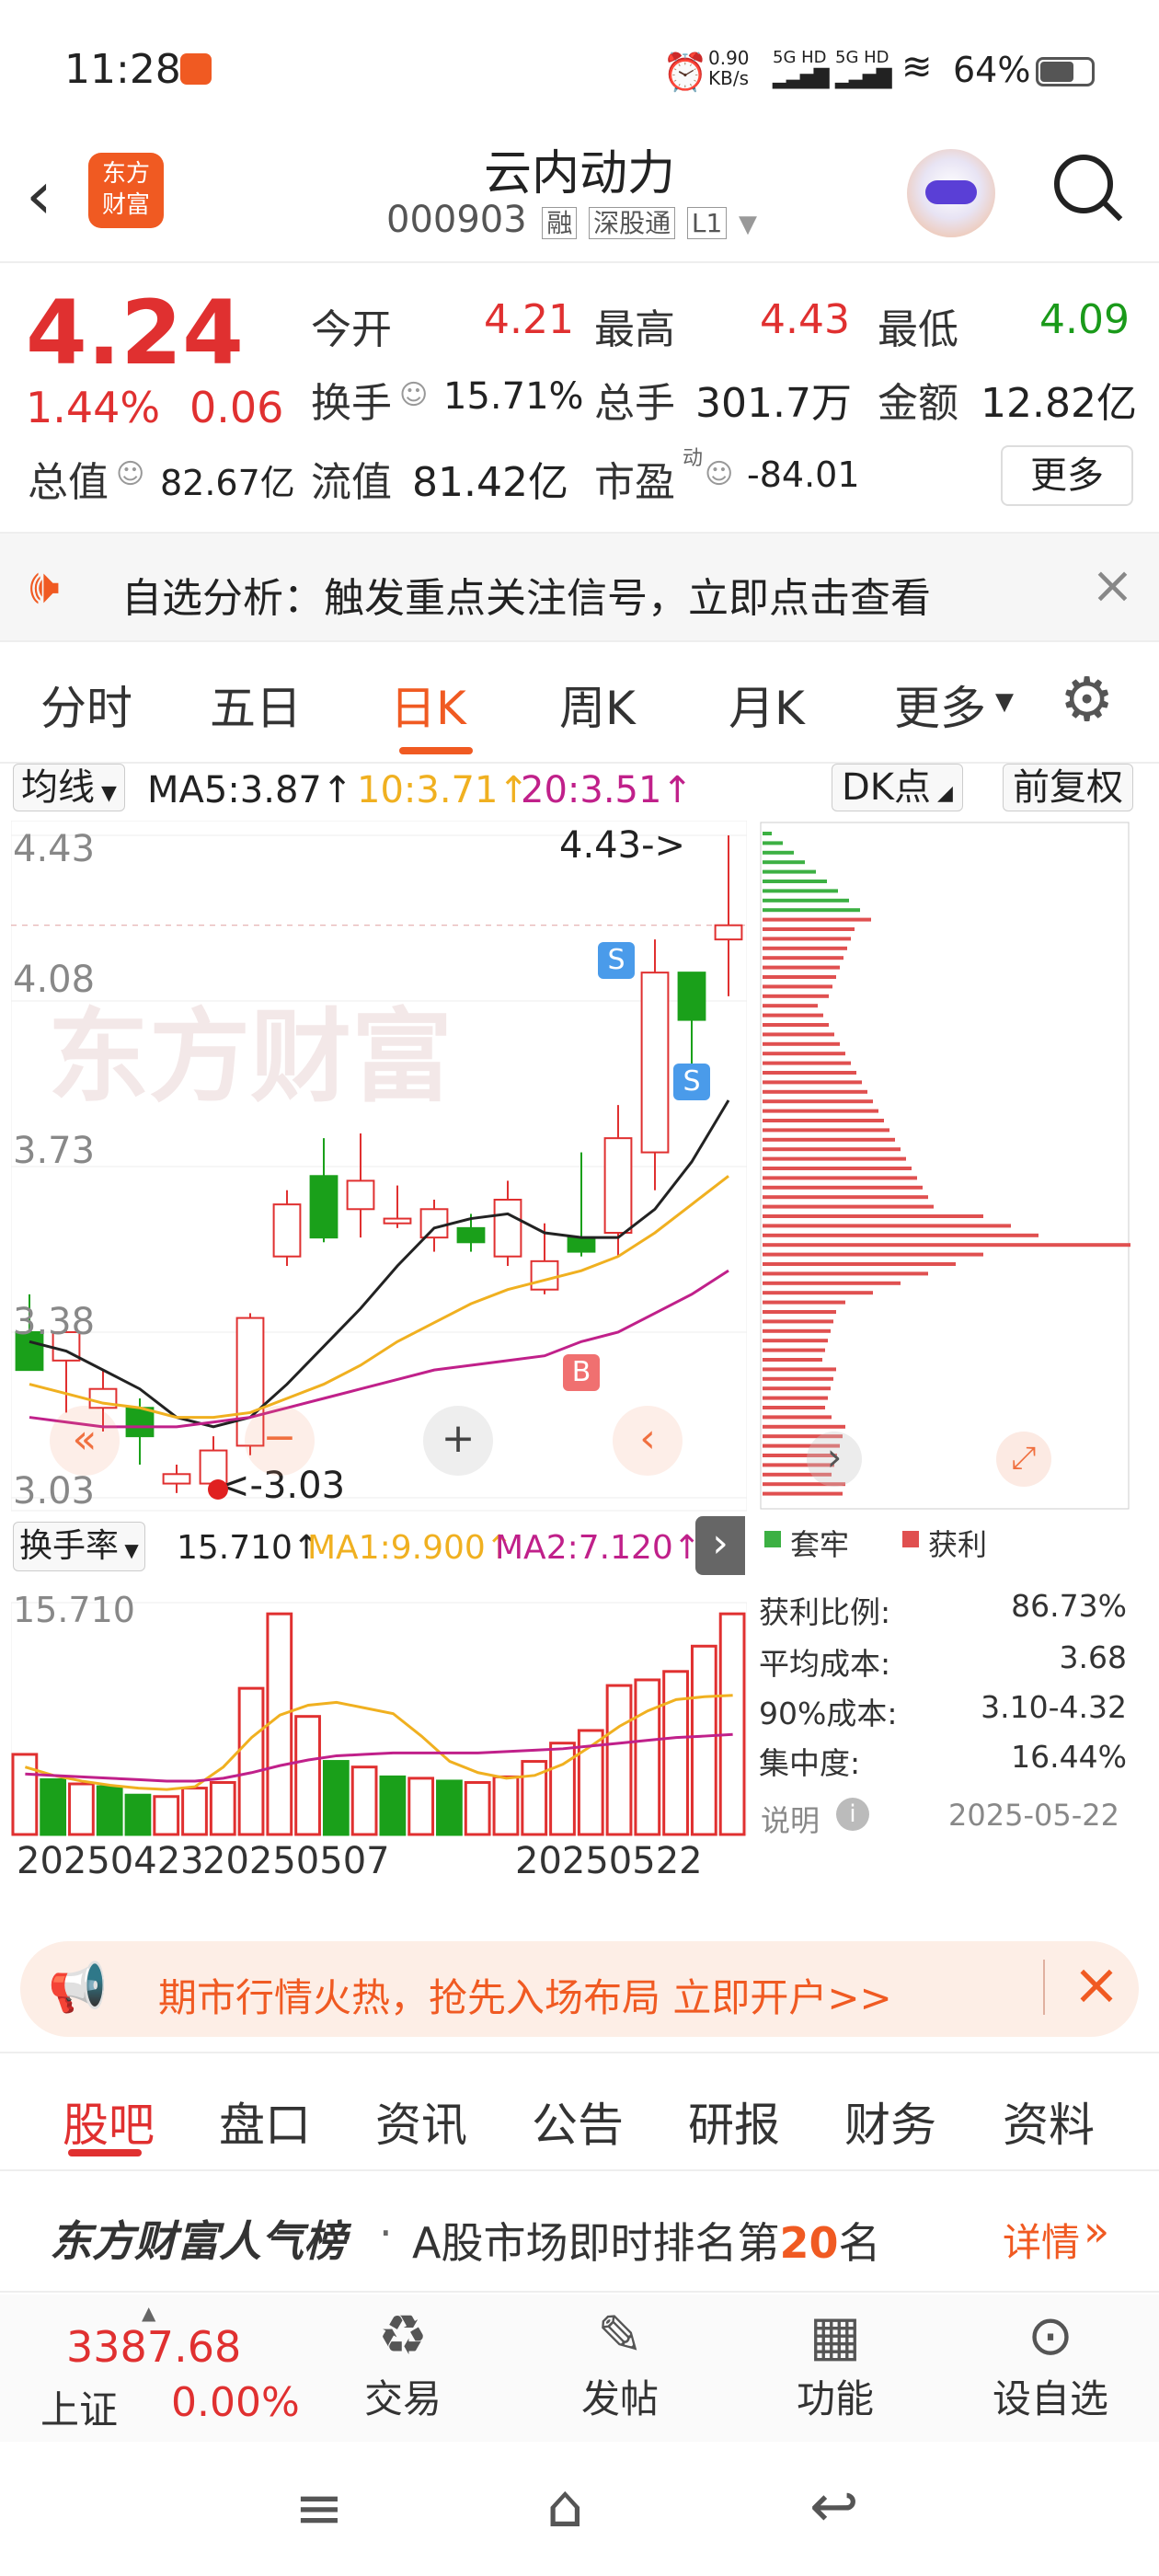 The width and height of the screenshot is (1159, 2576). What do you see at coordinates (1050, 2398) in the screenshot?
I see `add-watchlist-label: 设自选` at bounding box center [1050, 2398].